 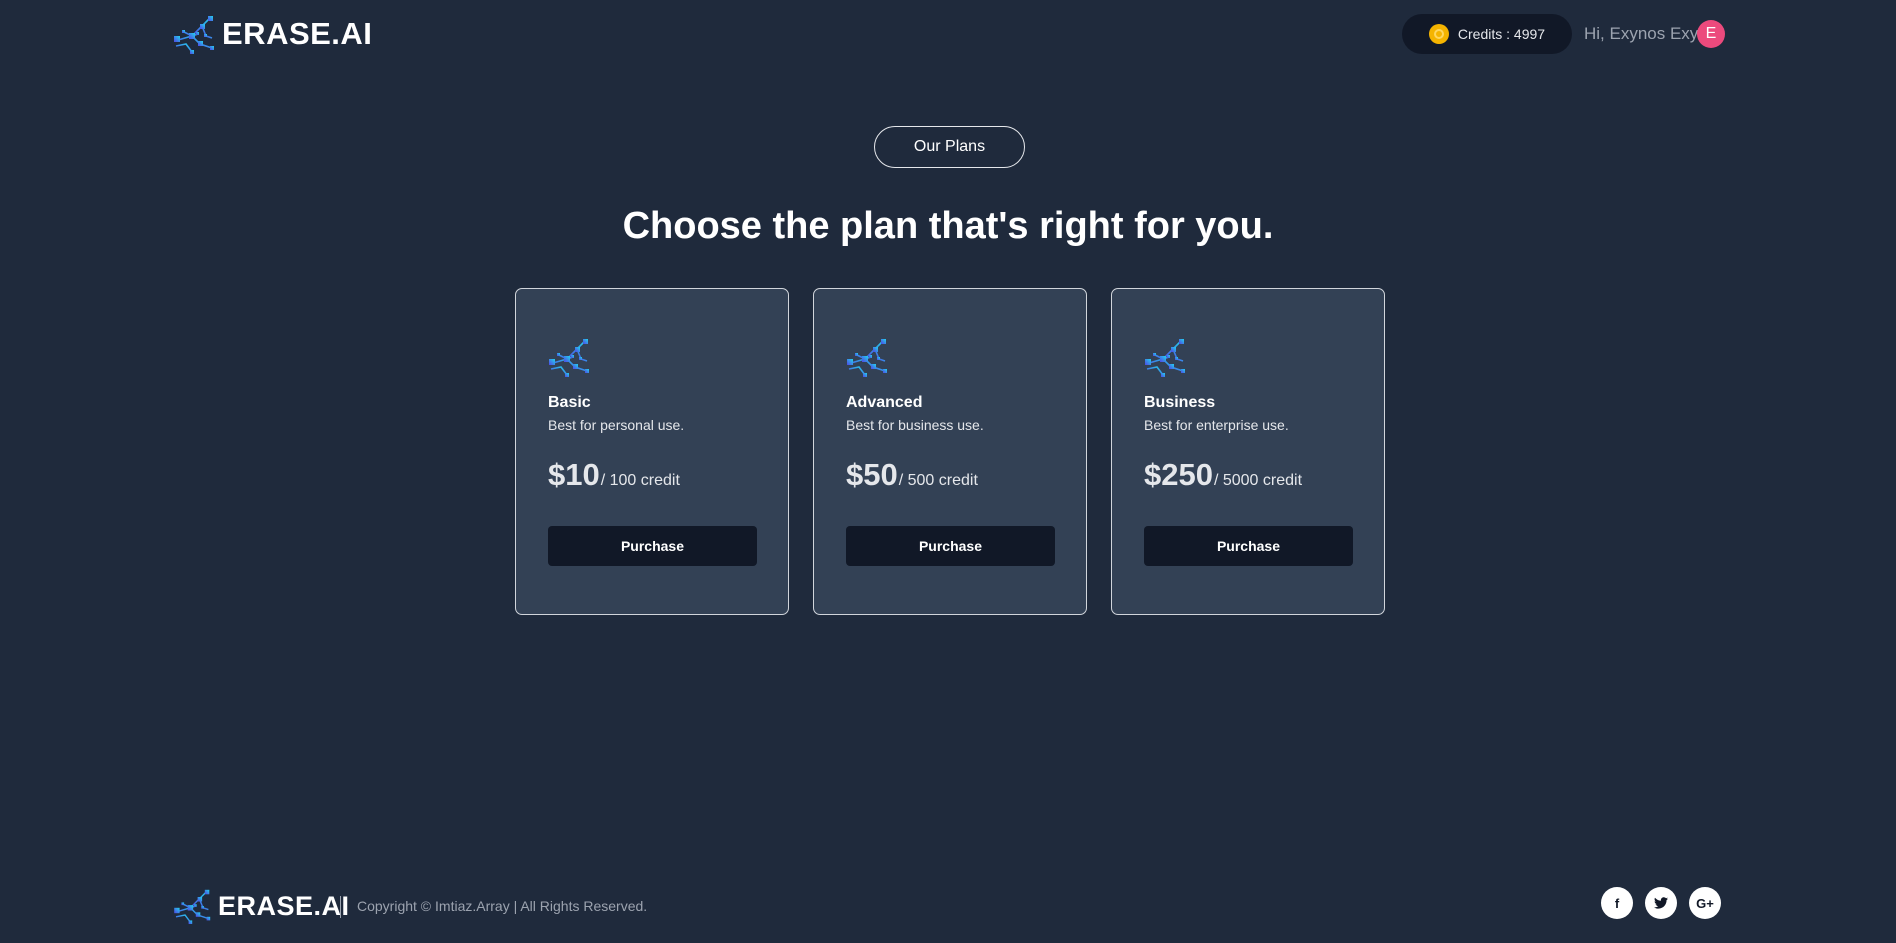 I want to click on plan-price: $10, so click(x=574, y=474).